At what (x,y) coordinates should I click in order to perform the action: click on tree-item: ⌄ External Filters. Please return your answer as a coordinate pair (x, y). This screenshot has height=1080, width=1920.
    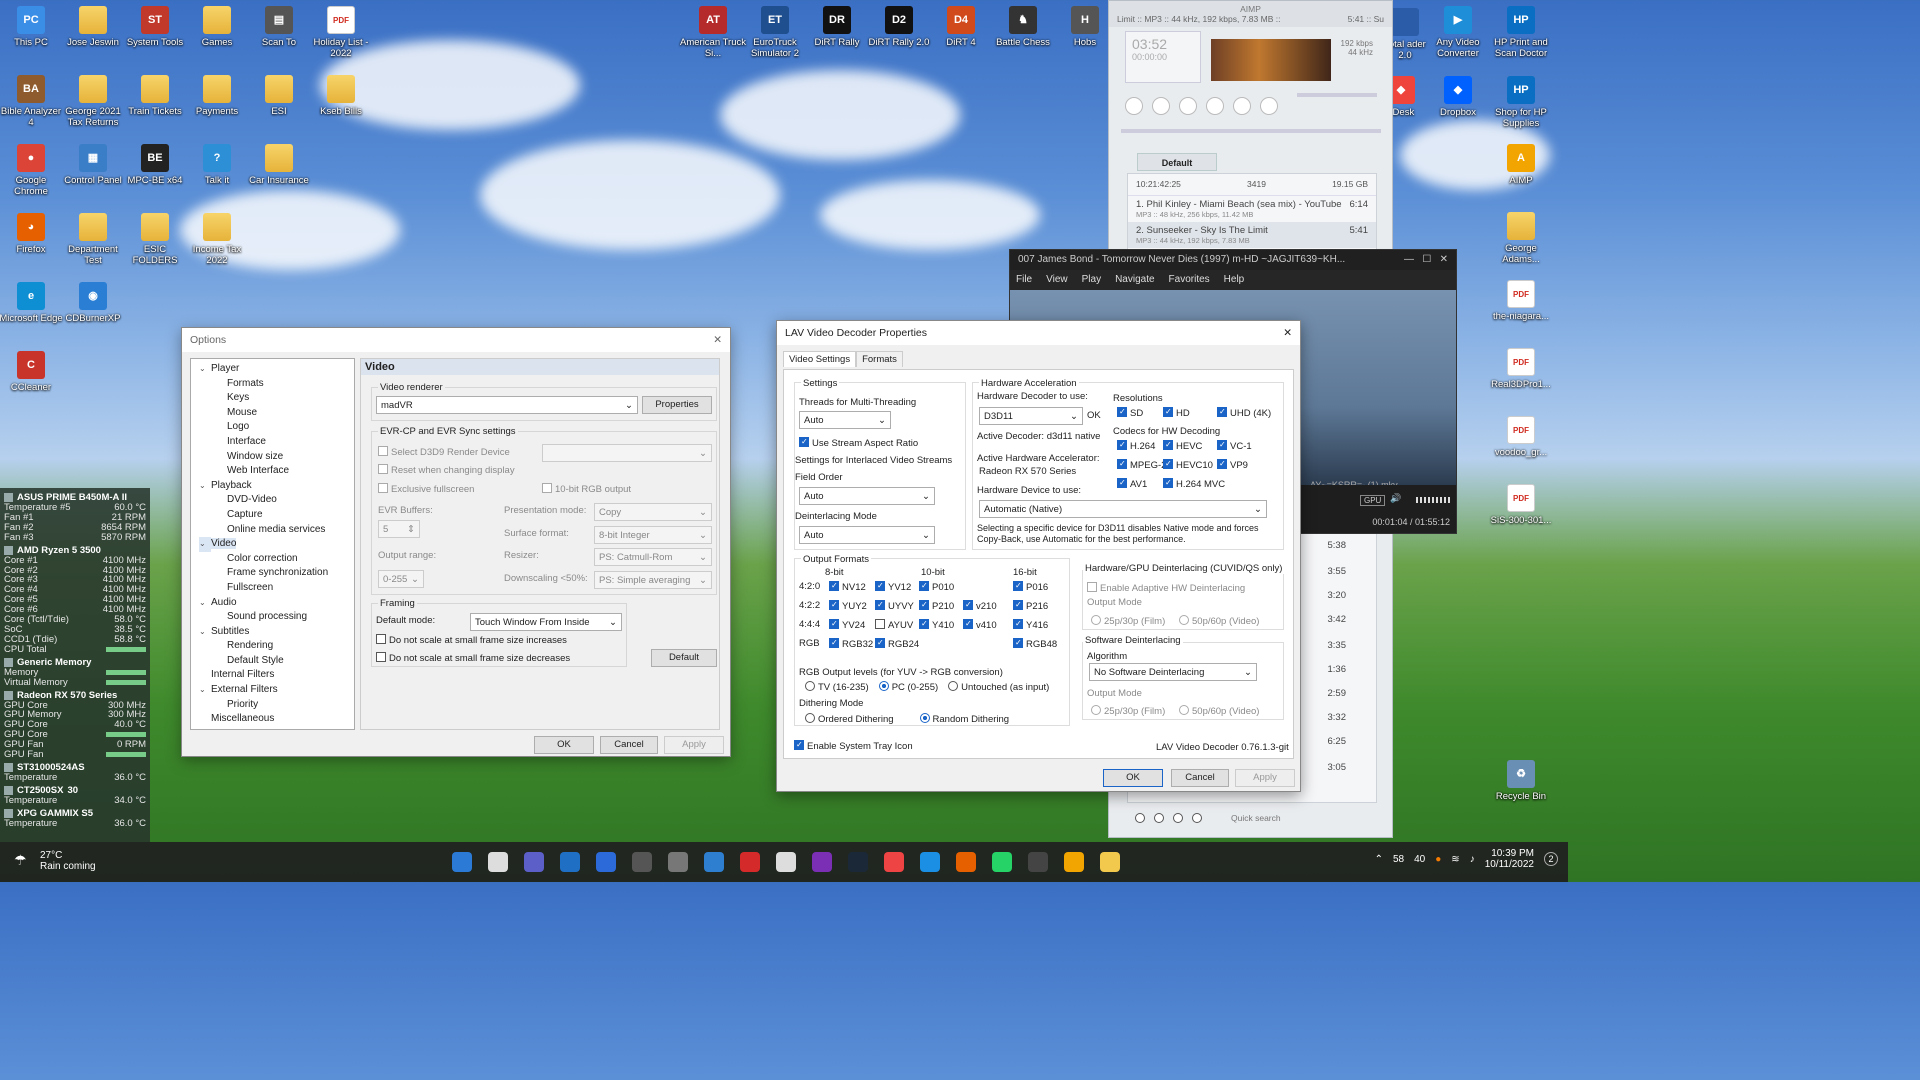
    Looking at the image, I should click on (272, 690).